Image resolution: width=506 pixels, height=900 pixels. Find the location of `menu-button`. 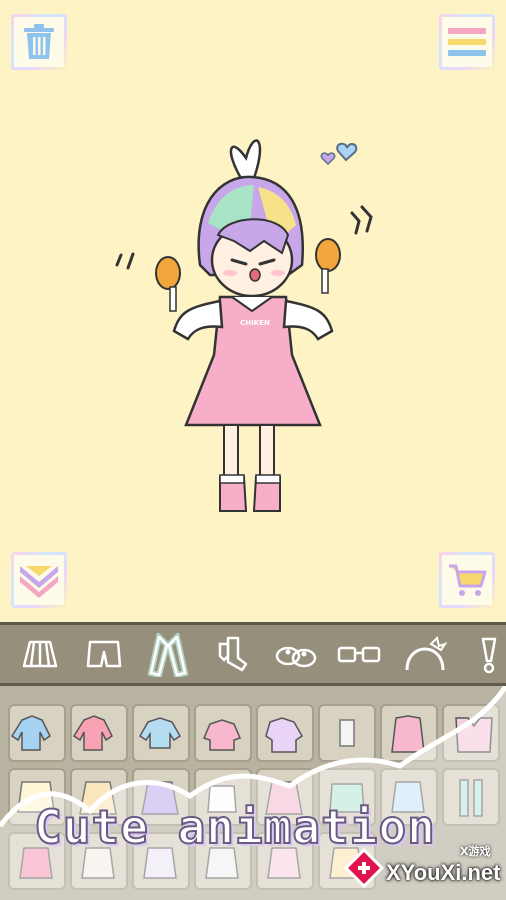

menu-button is located at coordinates (467, 42).